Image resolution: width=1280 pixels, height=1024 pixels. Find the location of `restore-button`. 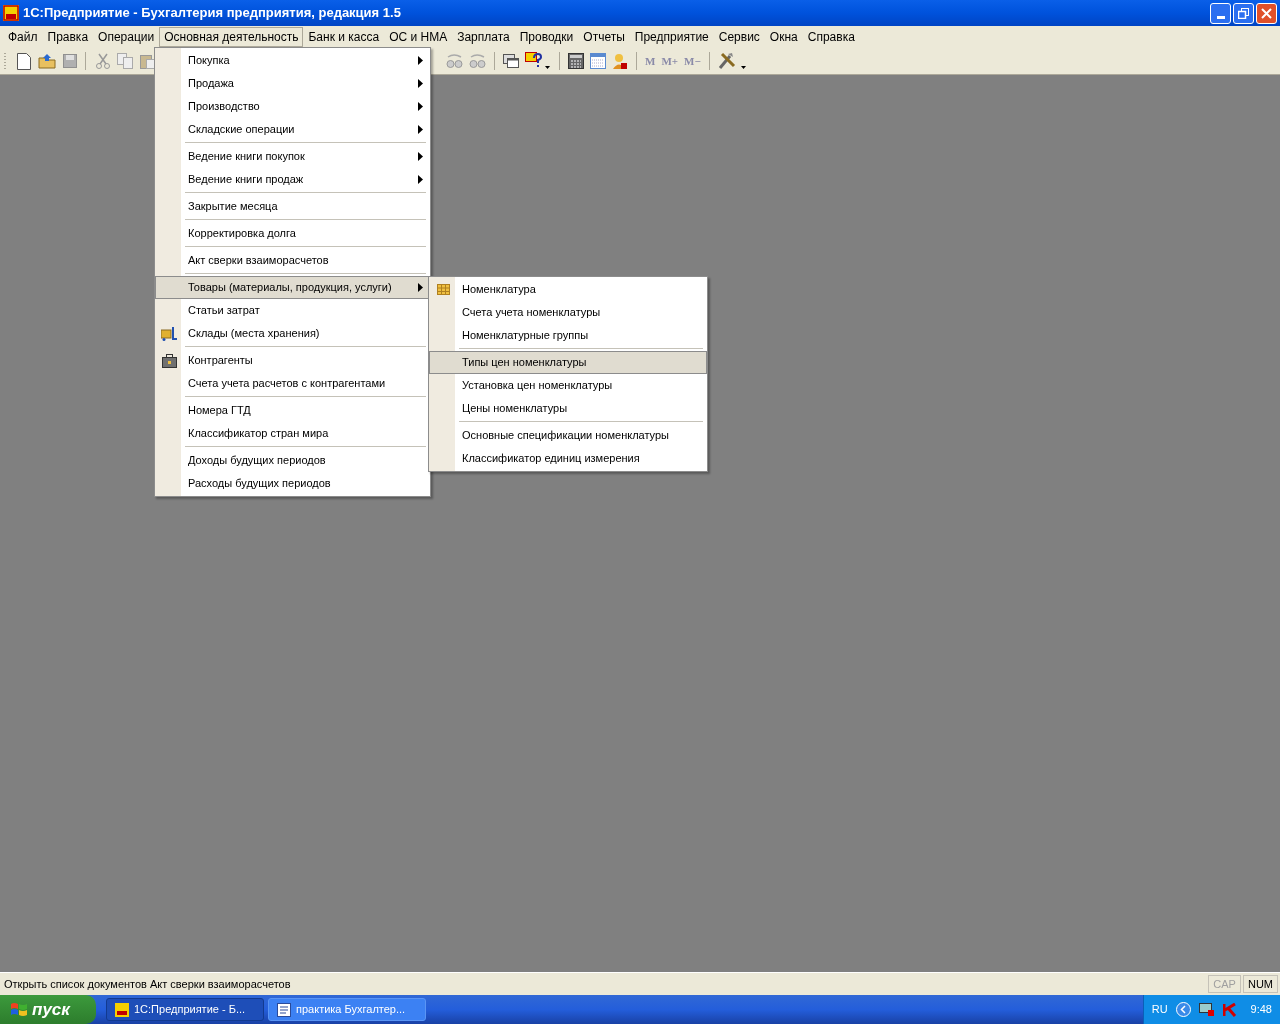

restore-button is located at coordinates (1243, 13).